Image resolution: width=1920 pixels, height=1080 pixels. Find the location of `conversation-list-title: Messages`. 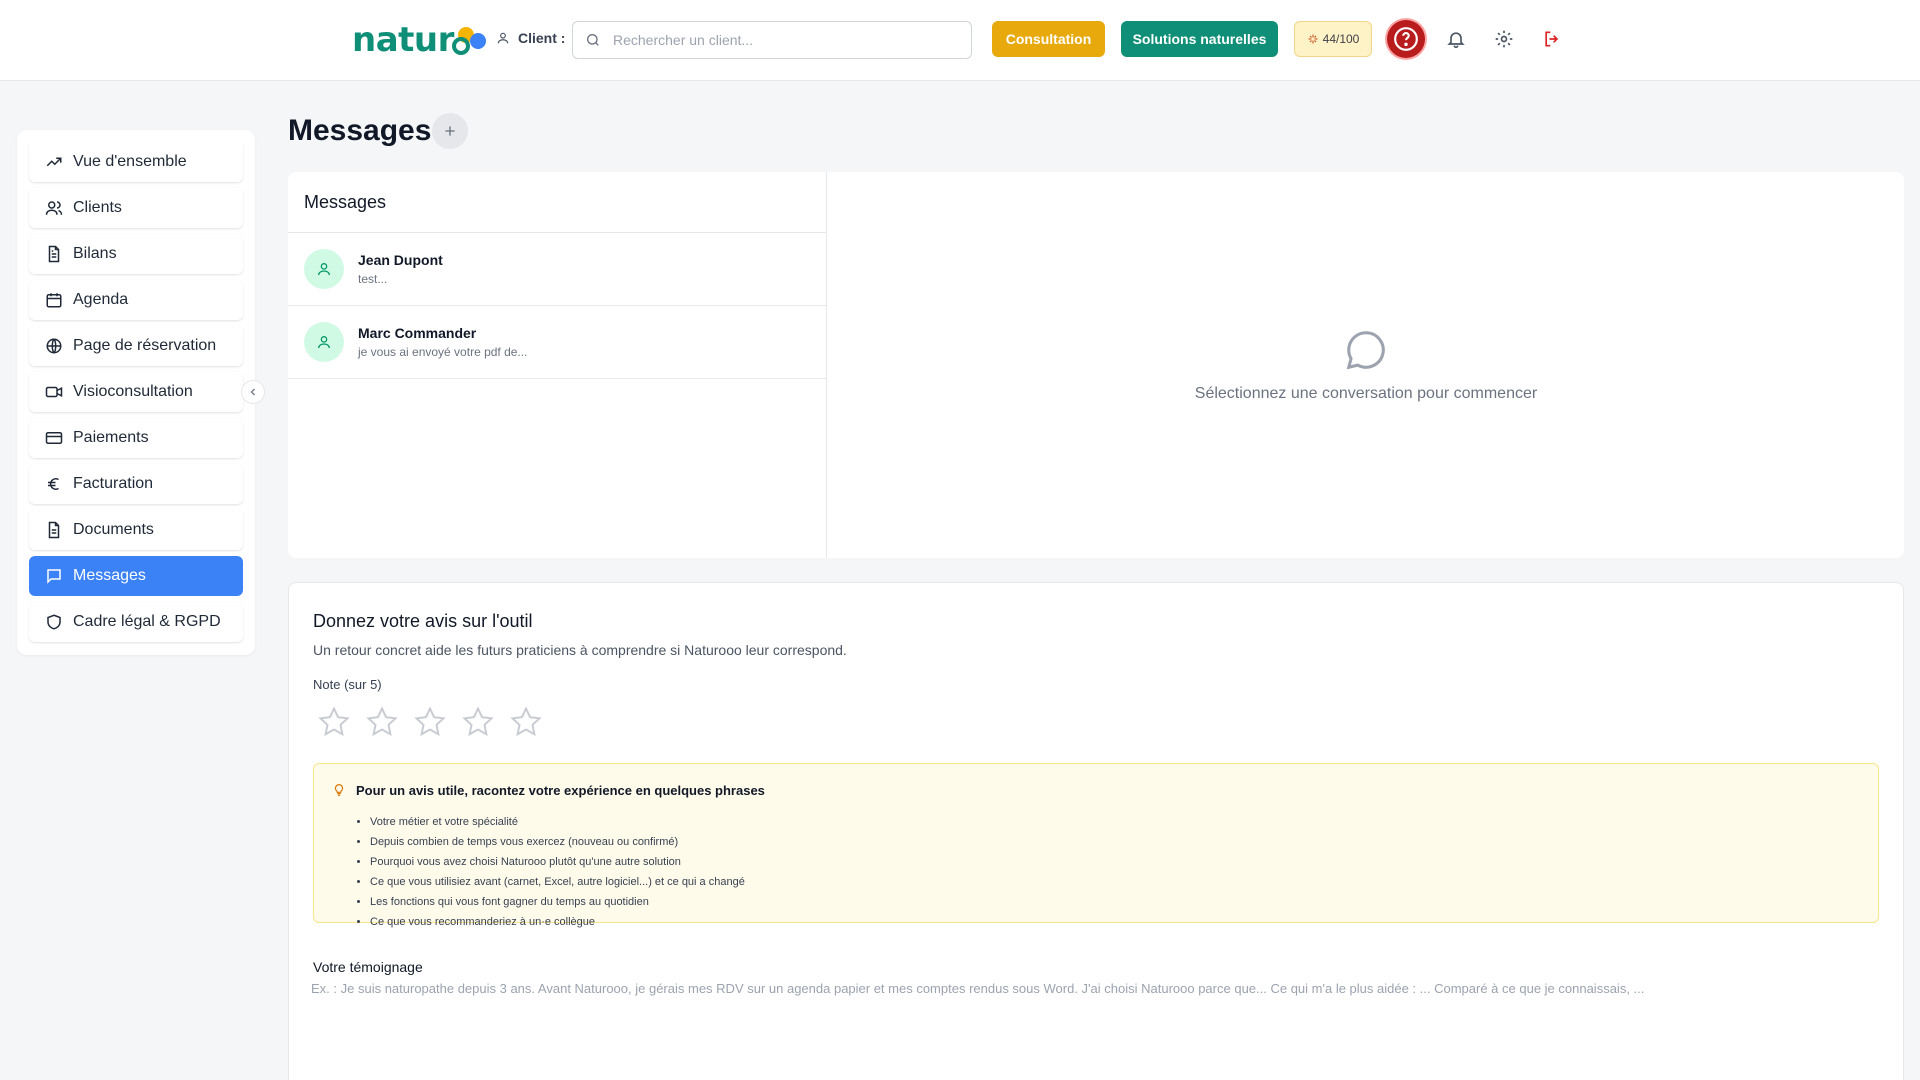

conversation-list-title: Messages is located at coordinates (557, 202).